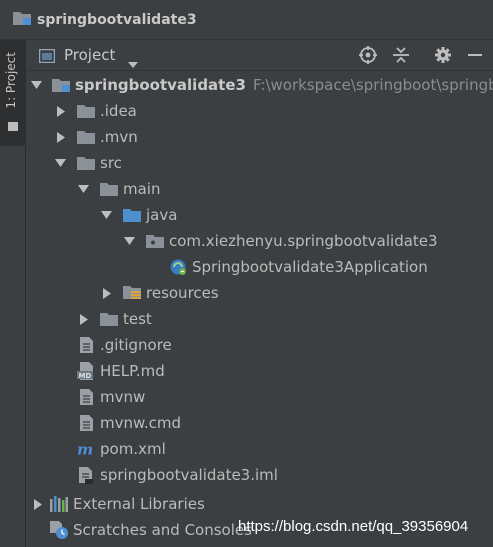 This screenshot has height=547, width=493. Describe the element at coordinates (368, 57) in the screenshot. I see `crosshair-icon` at that location.